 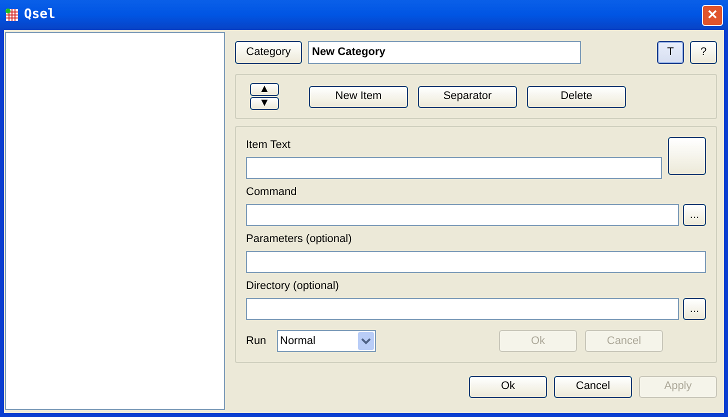 I want to click on action-button: Delete, so click(x=576, y=97).